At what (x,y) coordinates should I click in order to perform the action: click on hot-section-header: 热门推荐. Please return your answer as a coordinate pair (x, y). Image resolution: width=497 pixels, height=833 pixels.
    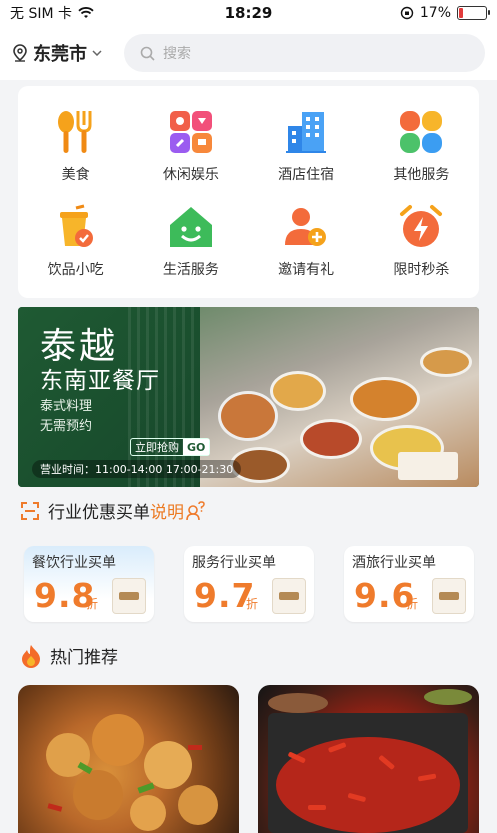
    Looking at the image, I should click on (69, 655).